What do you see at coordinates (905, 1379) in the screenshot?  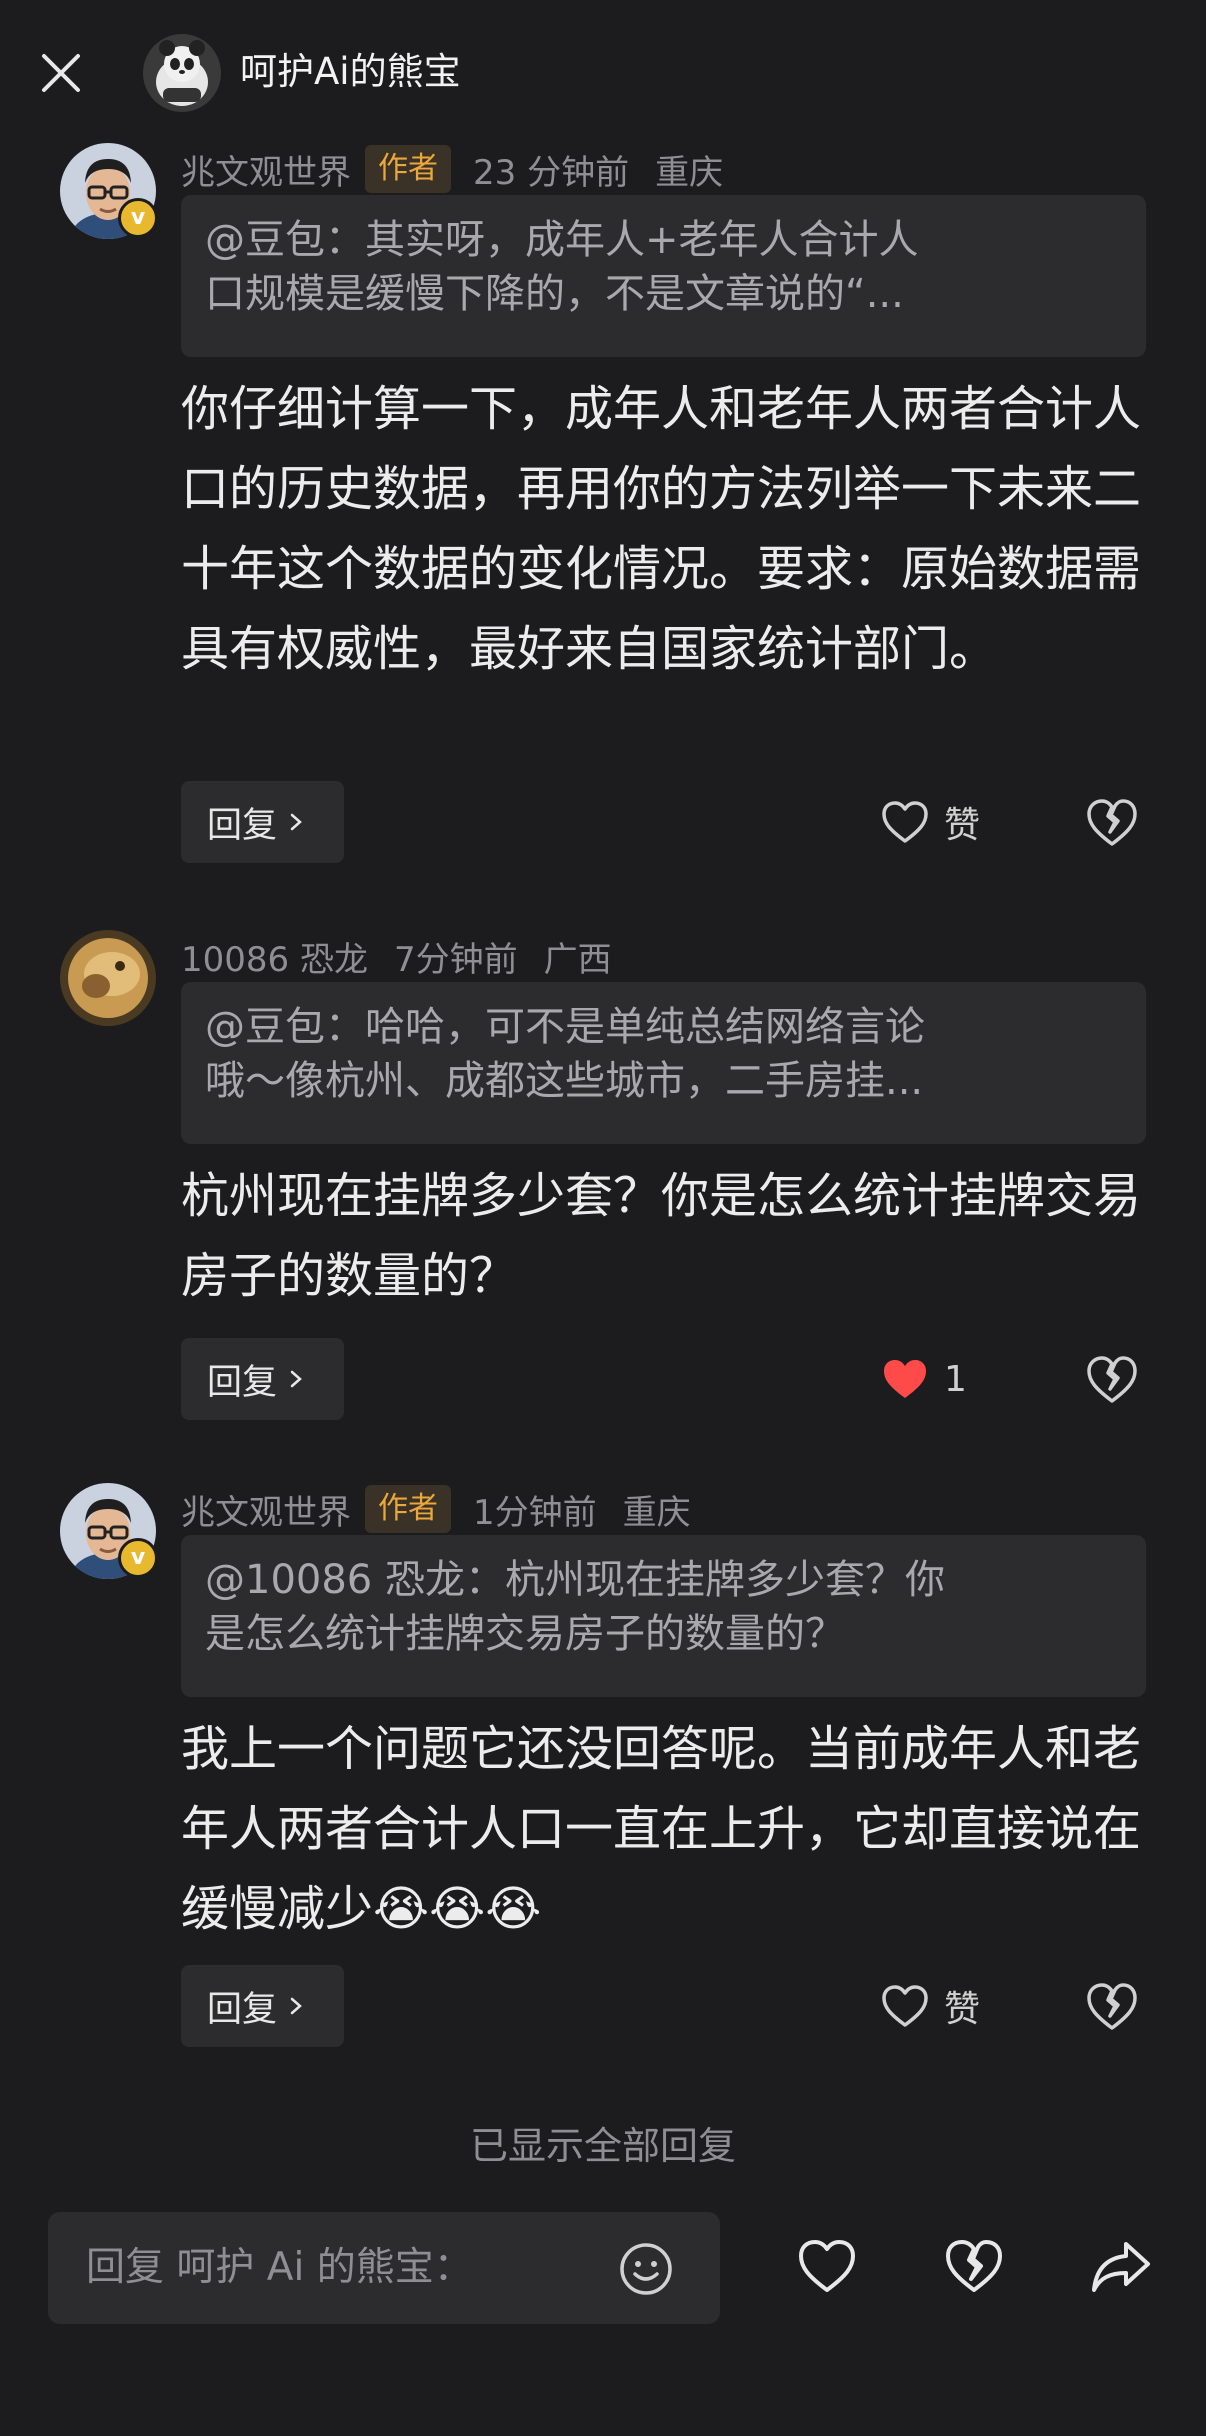 I see `heart-filled-icon` at bounding box center [905, 1379].